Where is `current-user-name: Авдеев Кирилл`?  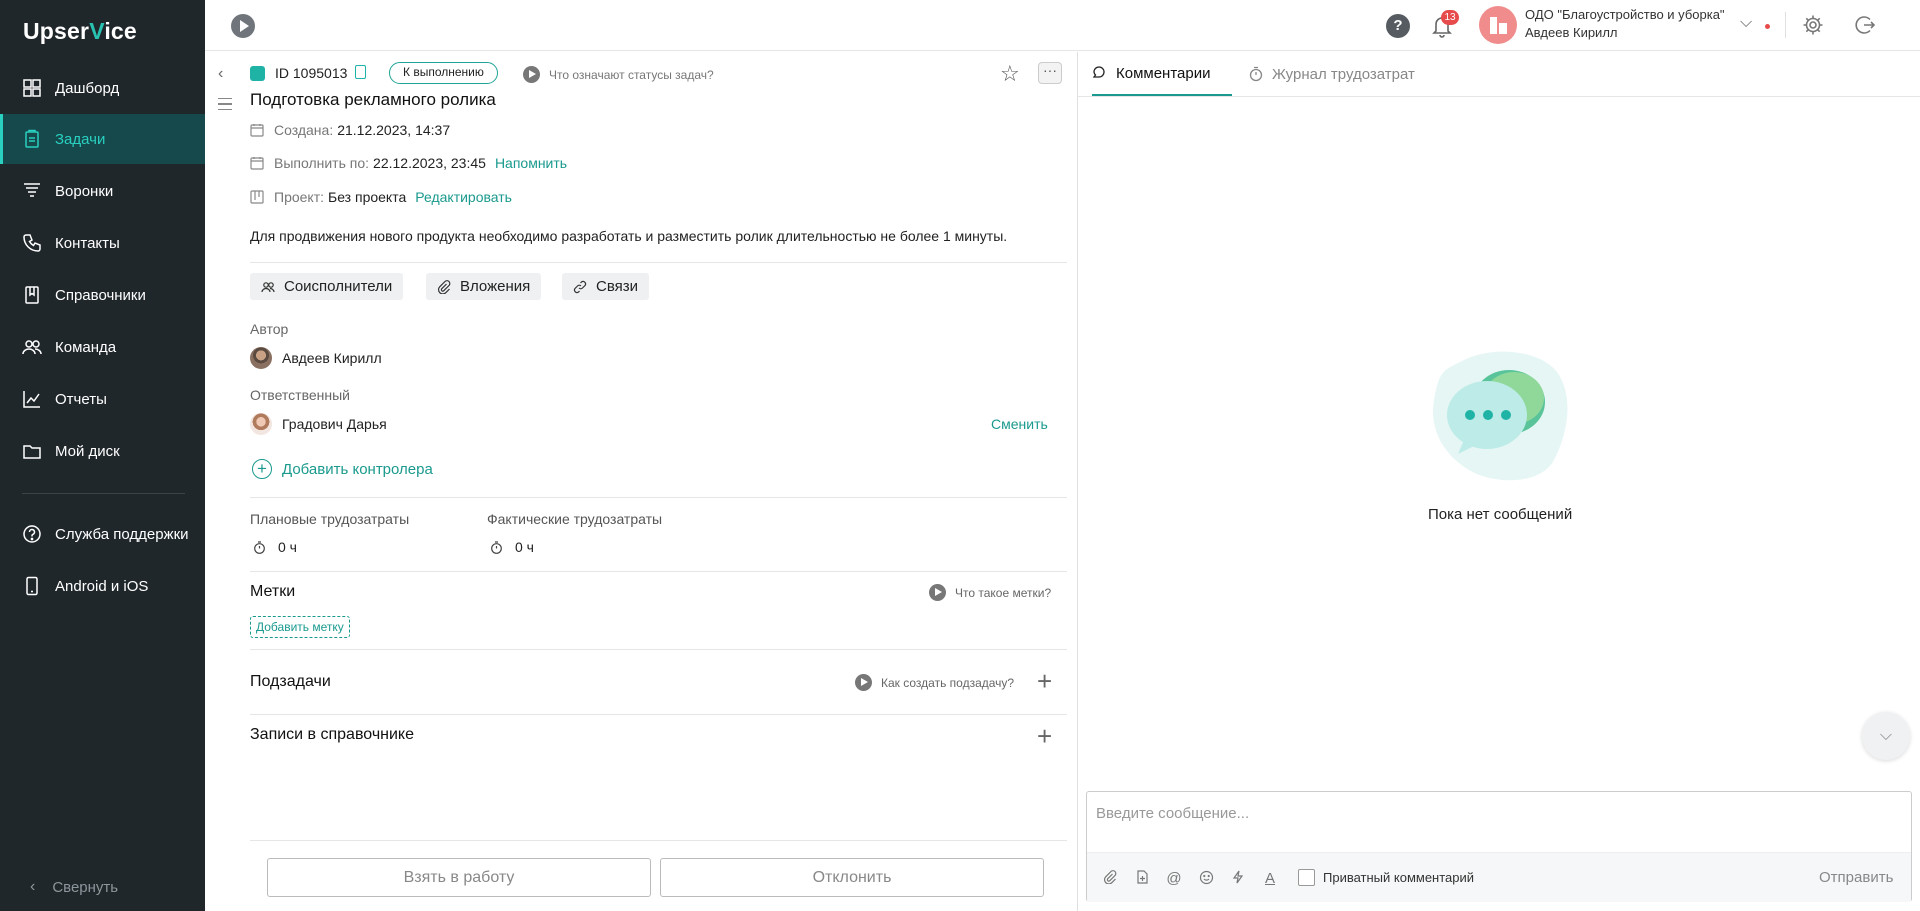 current-user-name: Авдеев Кирилл is located at coordinates (1571, 32).